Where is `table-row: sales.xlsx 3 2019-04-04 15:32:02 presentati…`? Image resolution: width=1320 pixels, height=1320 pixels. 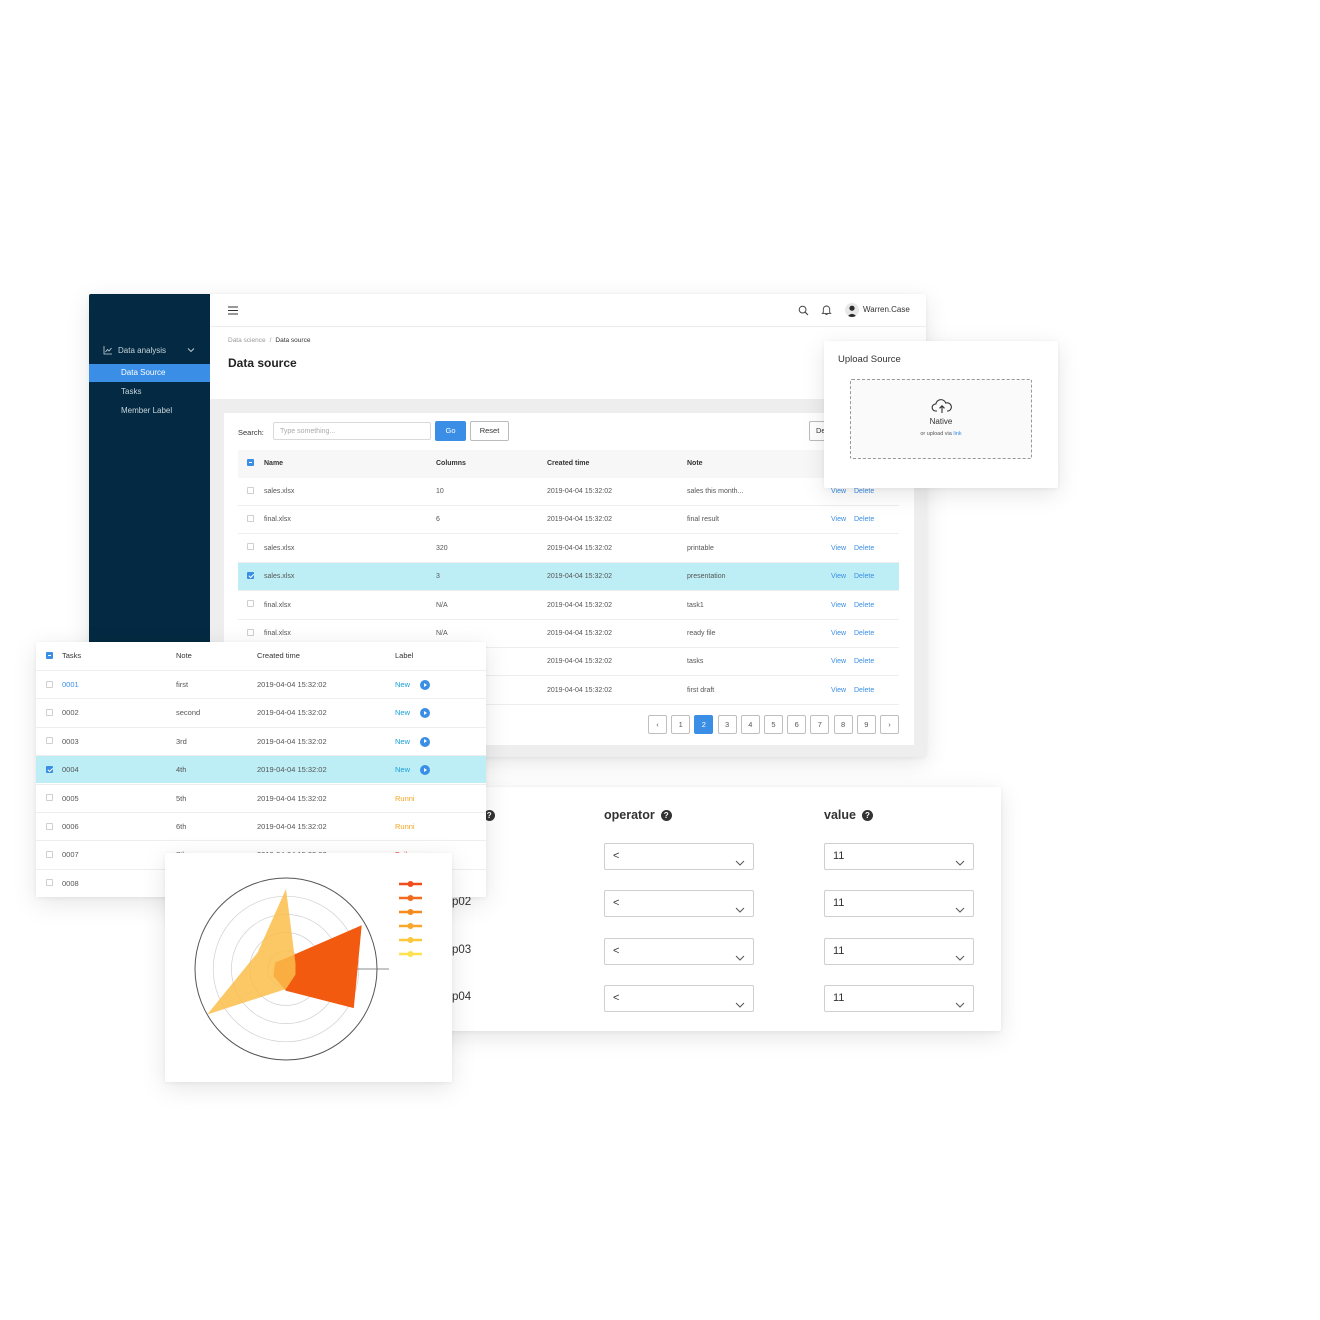 table-row: sales.xlsx 3 2019-04-04 15:32:02 presentati… is located at coordinates (568, 577).